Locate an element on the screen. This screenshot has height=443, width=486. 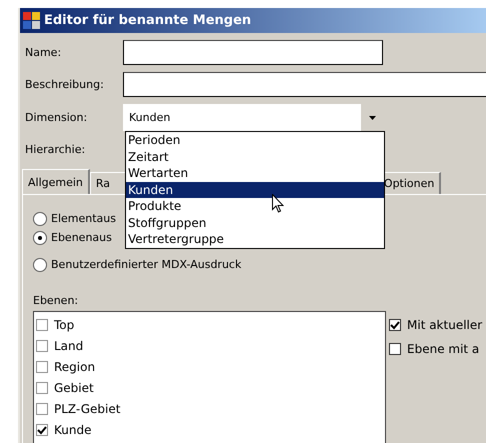
dropdown-field: Kunden is located at coordinates (253, 117).